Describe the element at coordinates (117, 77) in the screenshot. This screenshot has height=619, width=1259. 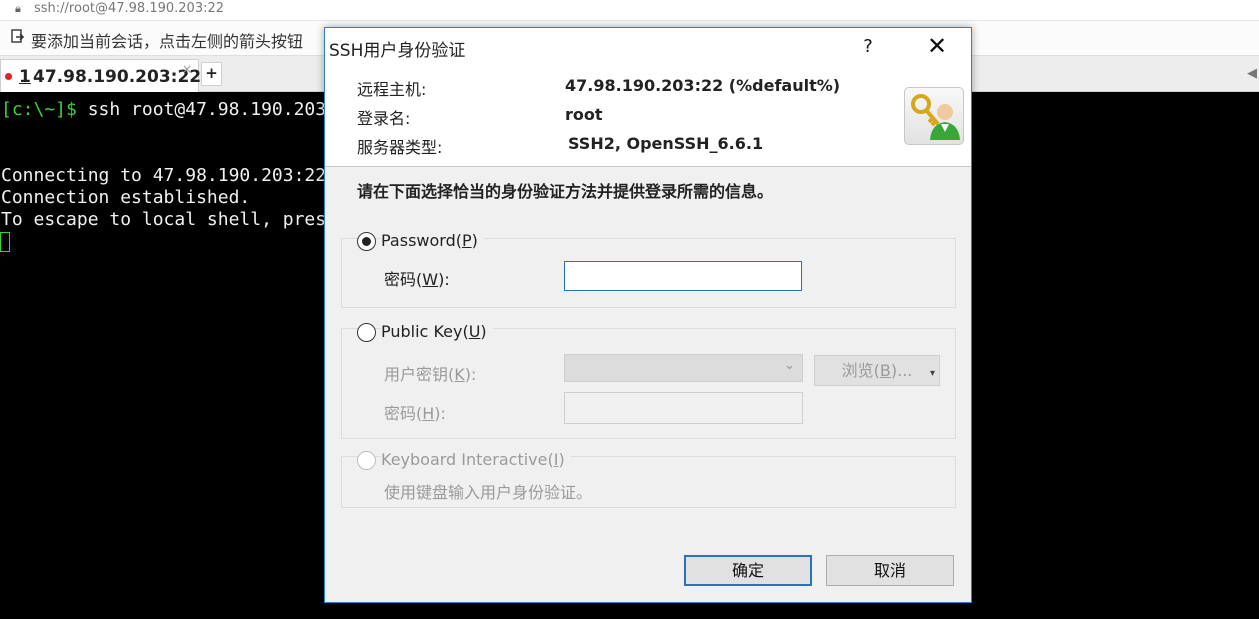
I see `tab-host: 47.98.190.203:22` at that location.